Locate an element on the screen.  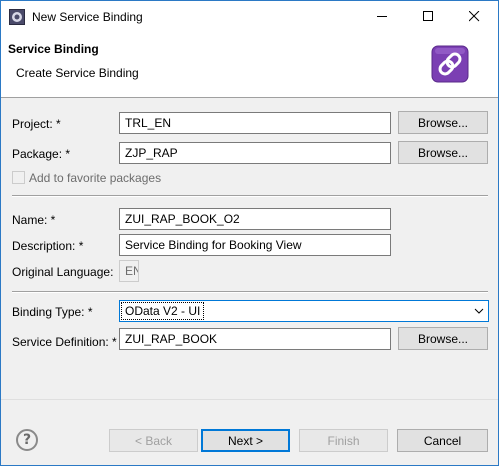
maximize-icon is located at coordinates (427, 16).